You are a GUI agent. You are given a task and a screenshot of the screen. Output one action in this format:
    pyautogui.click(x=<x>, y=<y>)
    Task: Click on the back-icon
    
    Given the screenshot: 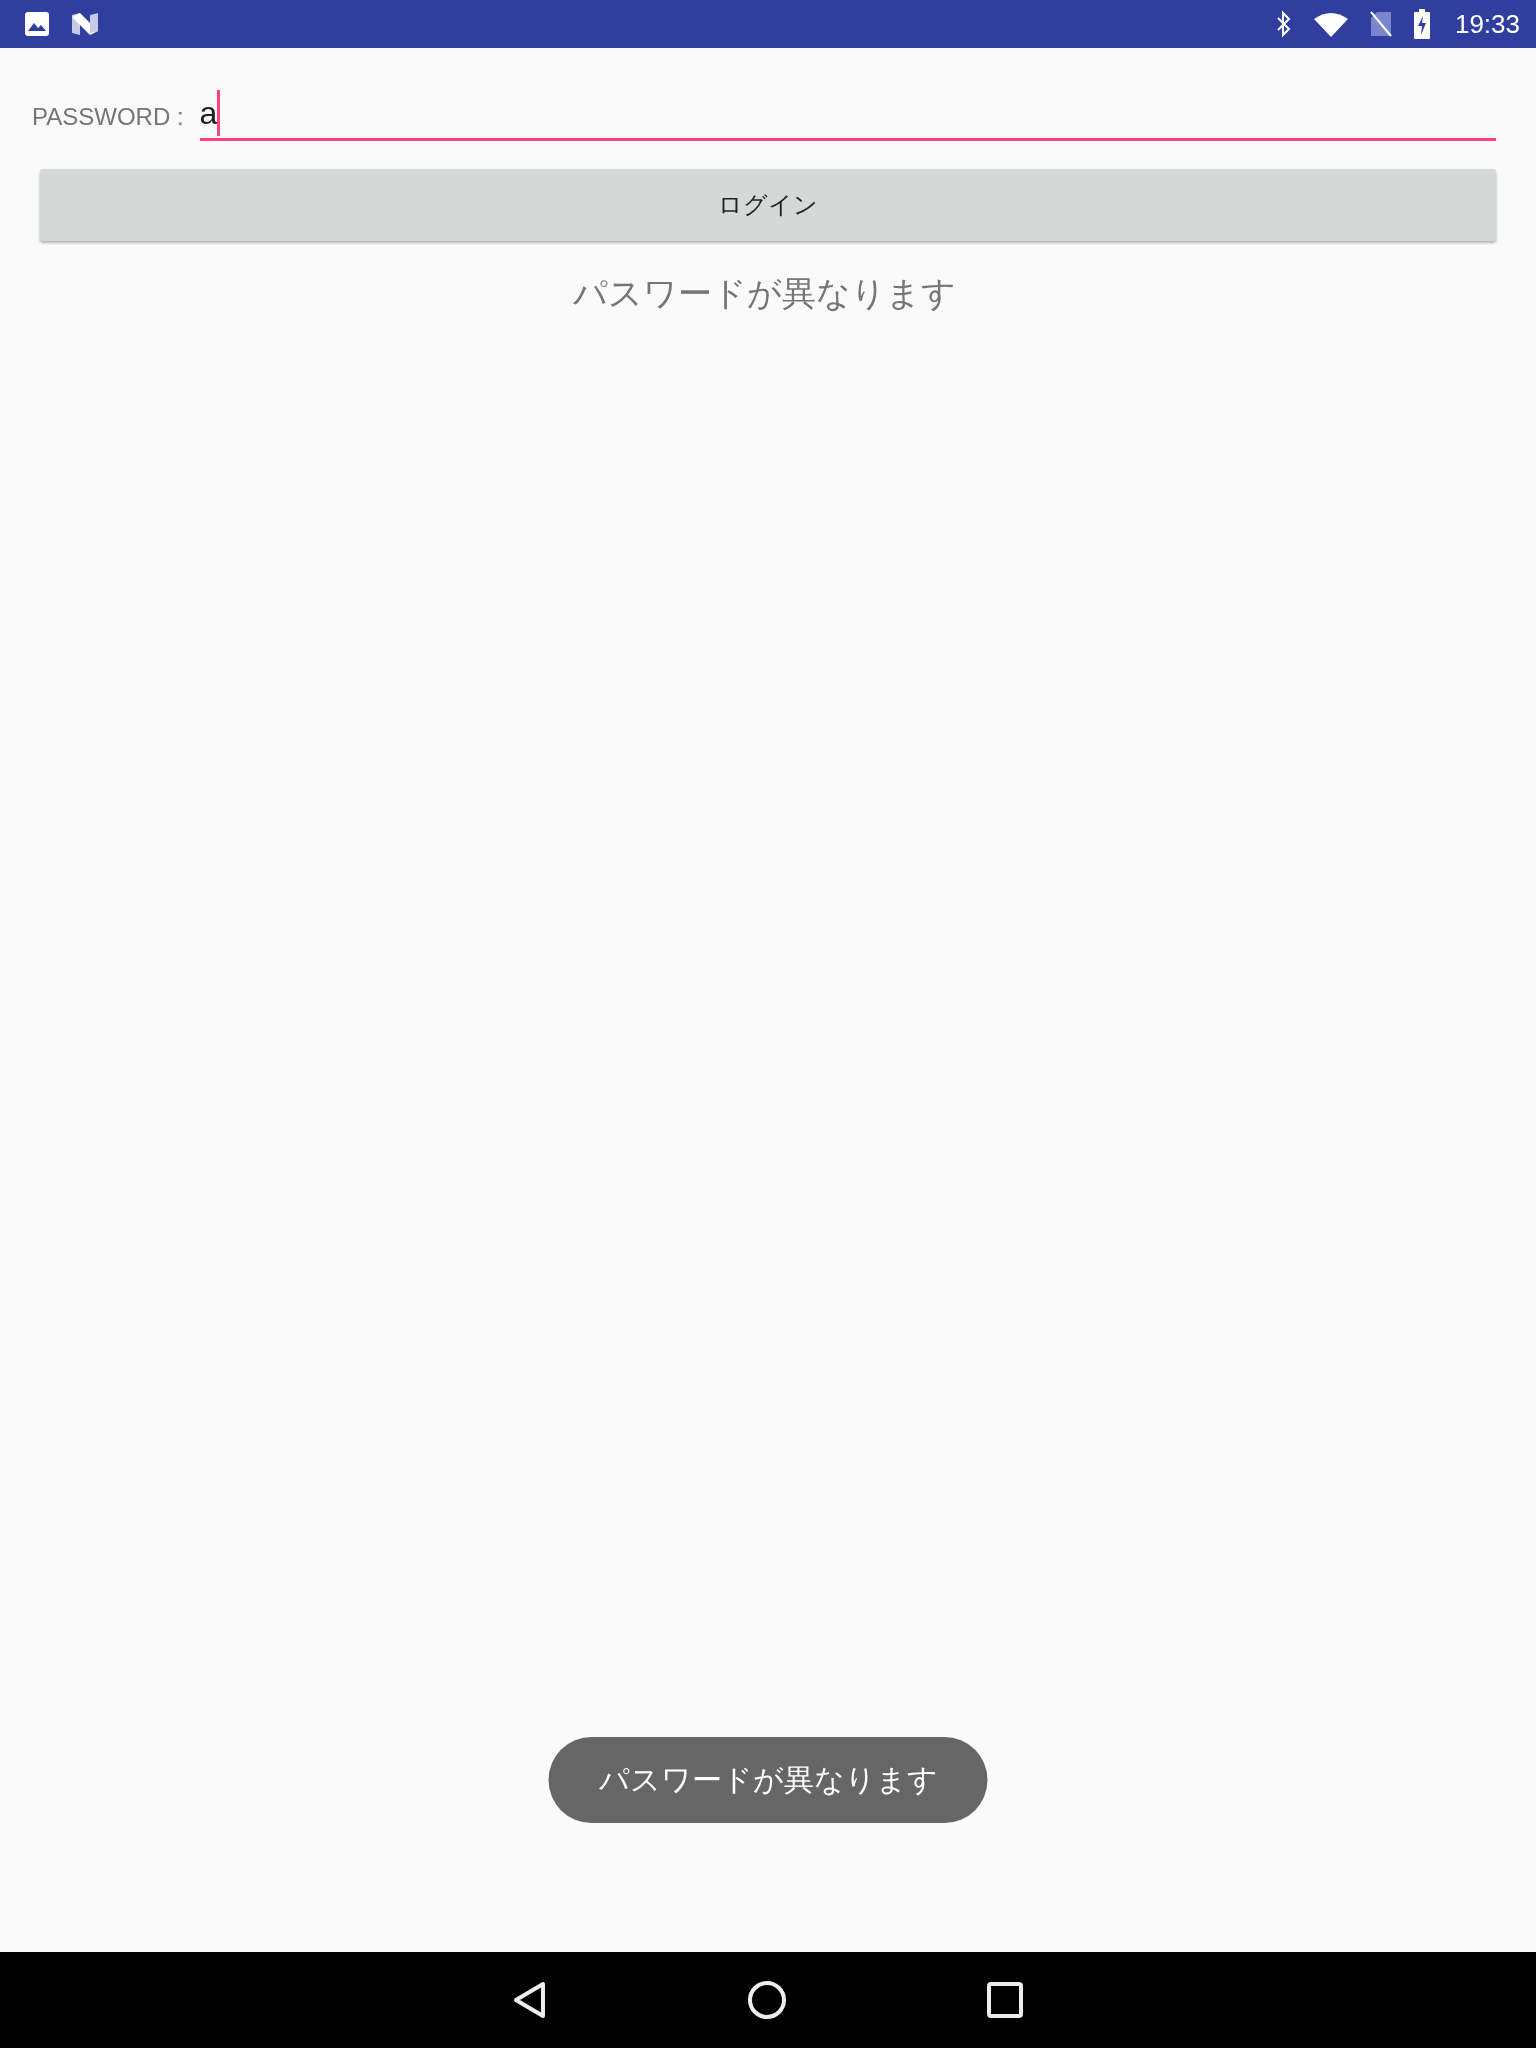 What is the action you would take?
    pyautogui.click(x=530, y=2000)
    